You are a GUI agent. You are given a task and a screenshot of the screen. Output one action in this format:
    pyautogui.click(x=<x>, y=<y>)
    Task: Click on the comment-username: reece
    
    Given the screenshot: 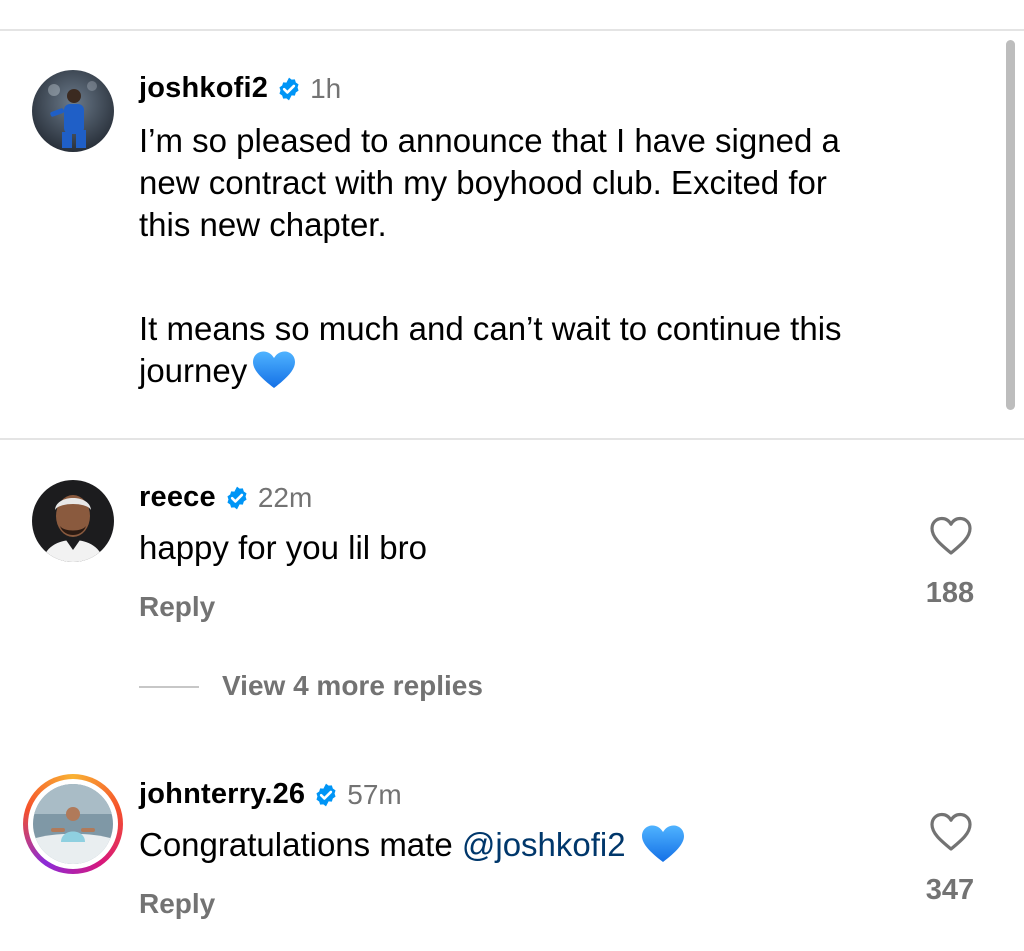 What is the action you would take?
    pyautogui.click(x=177, y=497)
    